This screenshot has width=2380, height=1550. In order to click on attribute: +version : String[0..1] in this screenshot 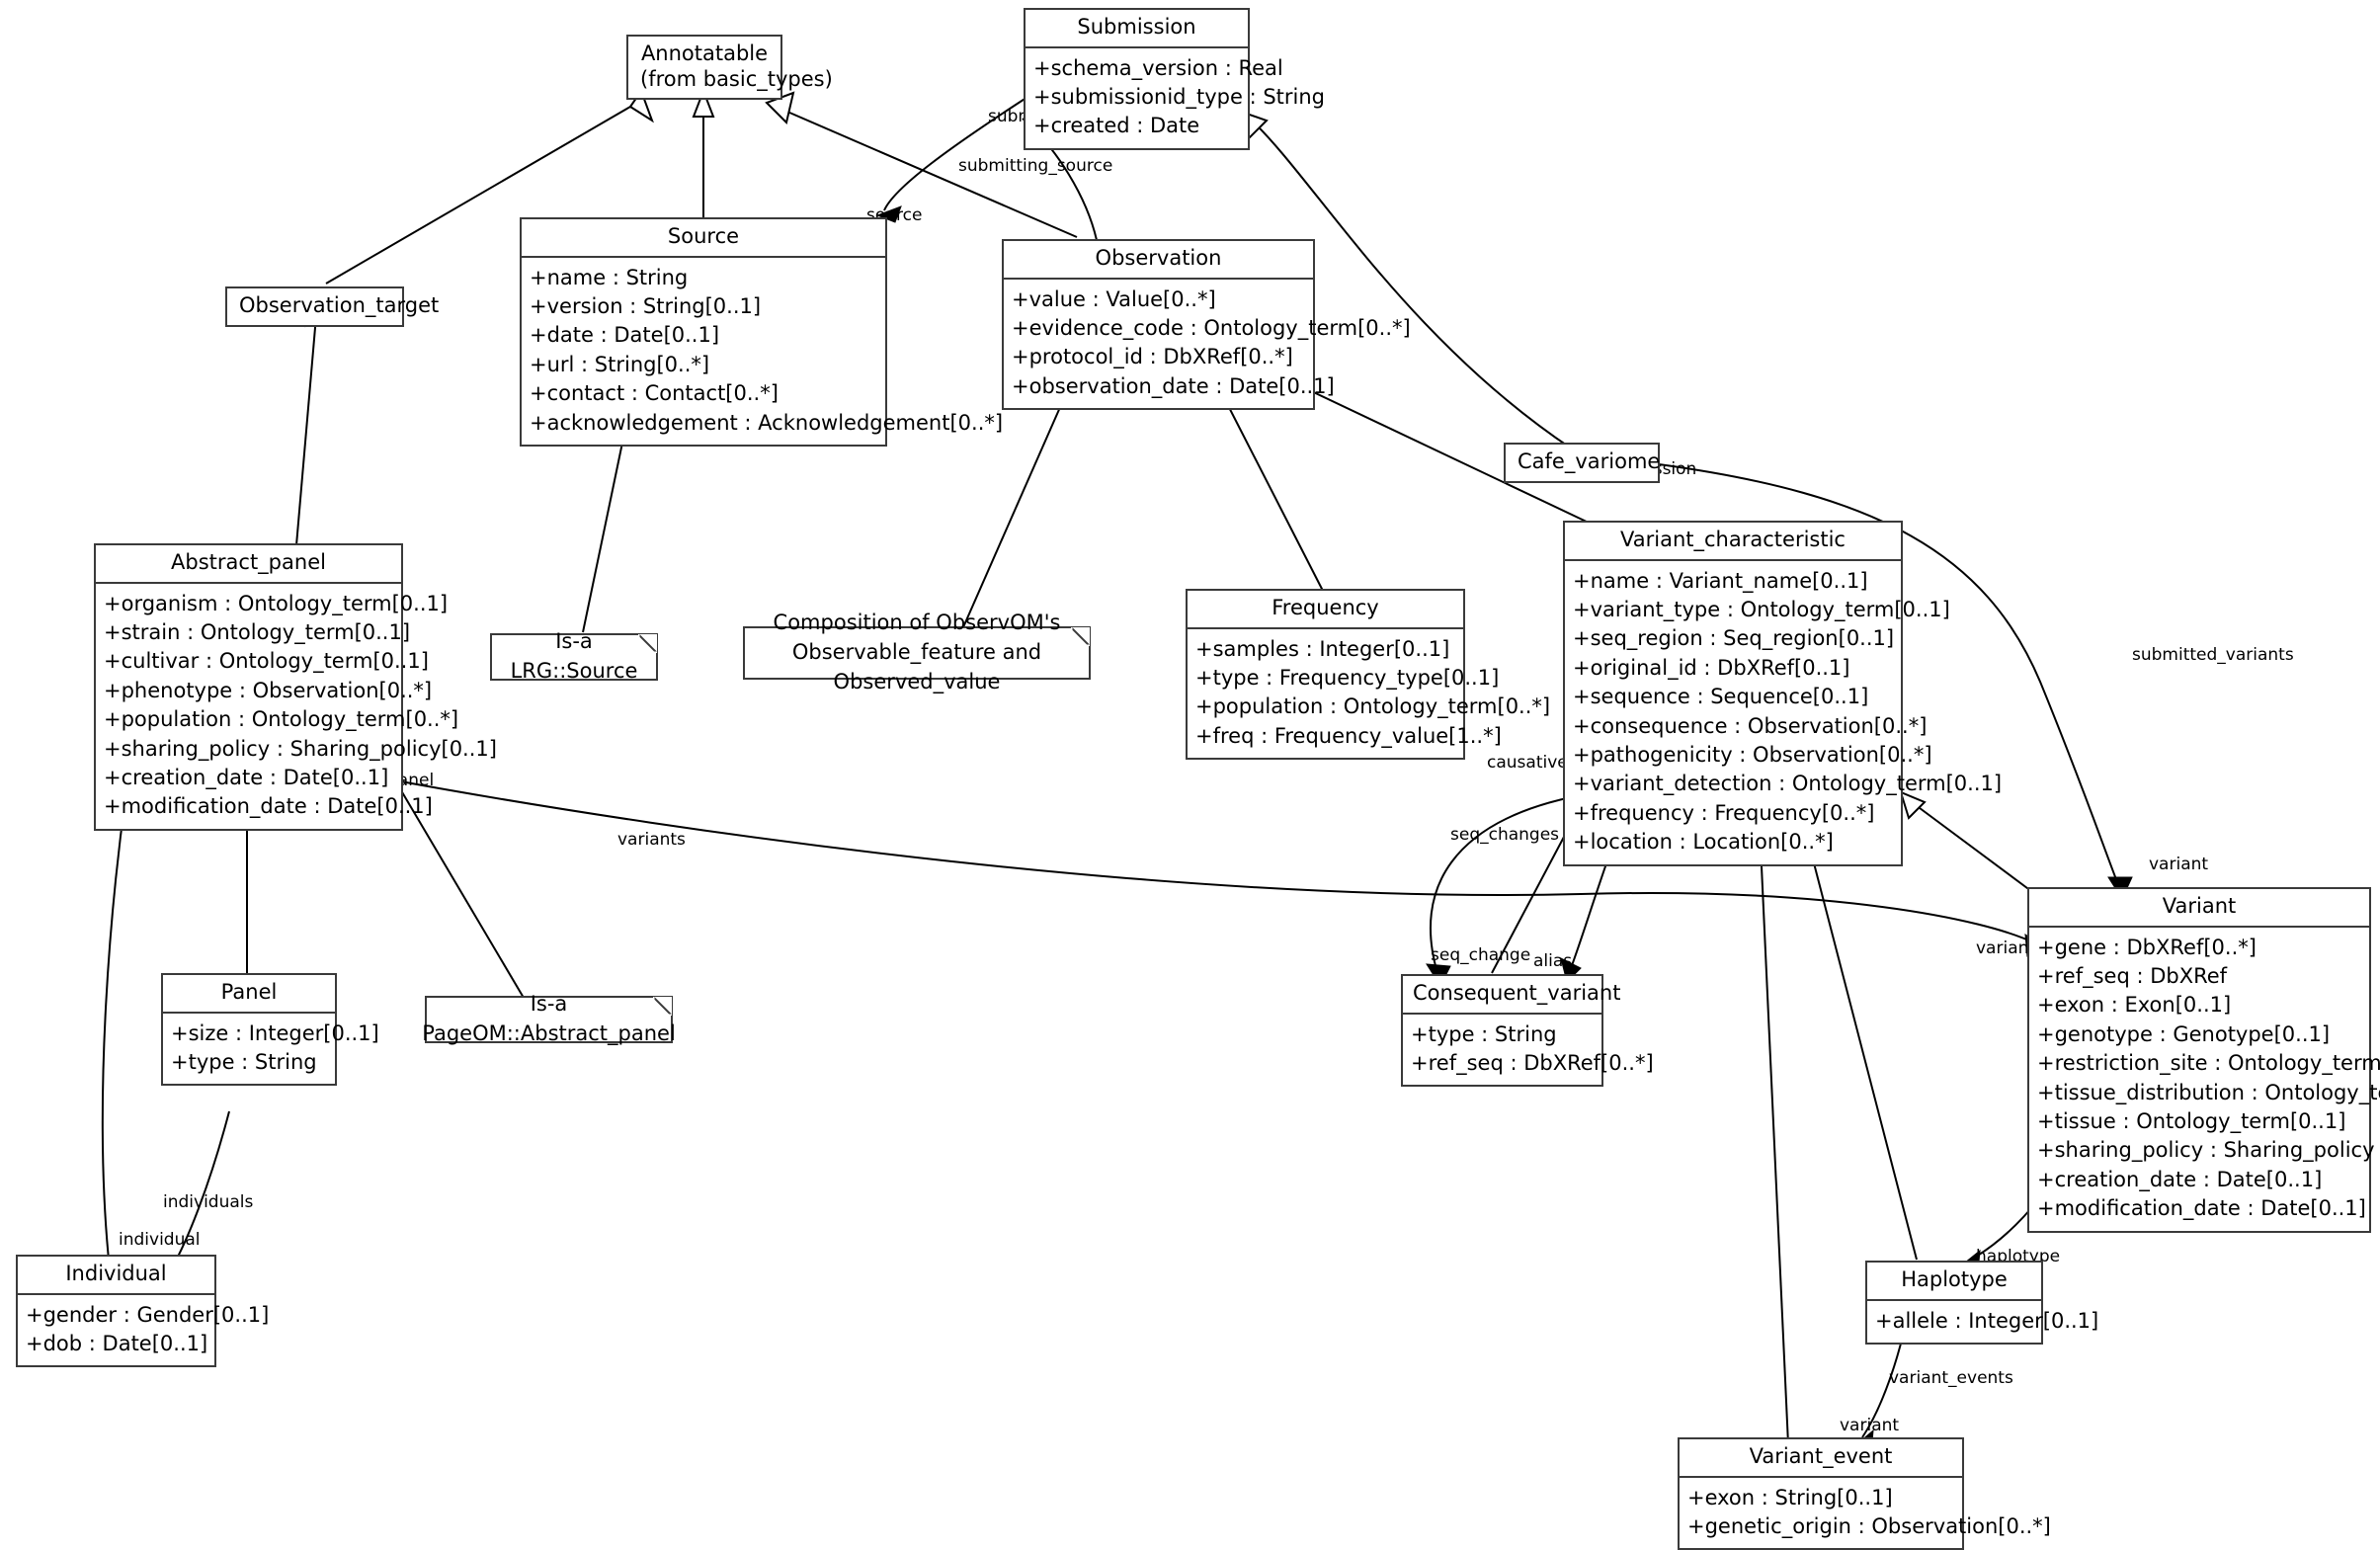, I will do `click(646, 306)`.